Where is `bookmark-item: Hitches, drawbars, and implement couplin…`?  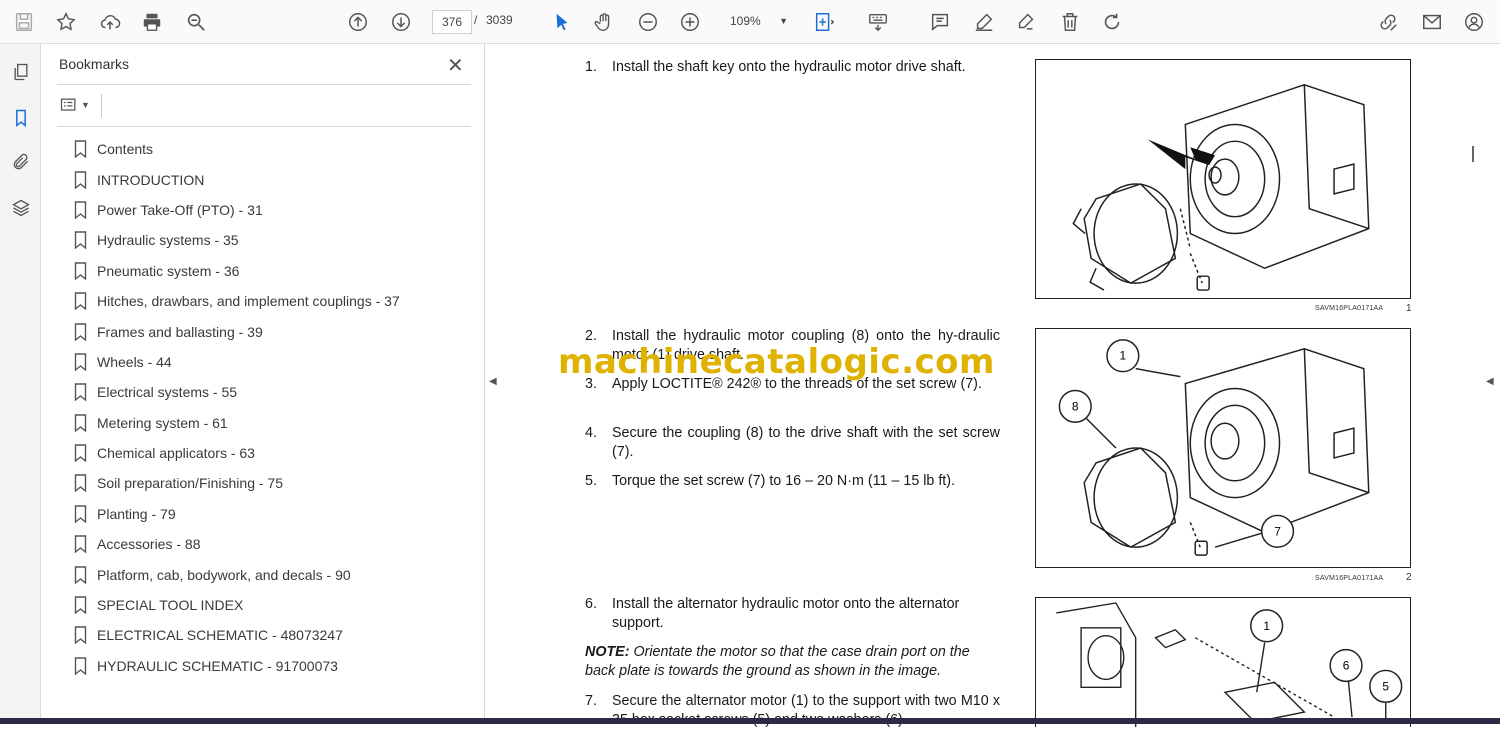 bookmark-item: Hitches, drawbars, and implement couplin… is located at coordinates (237, 301).